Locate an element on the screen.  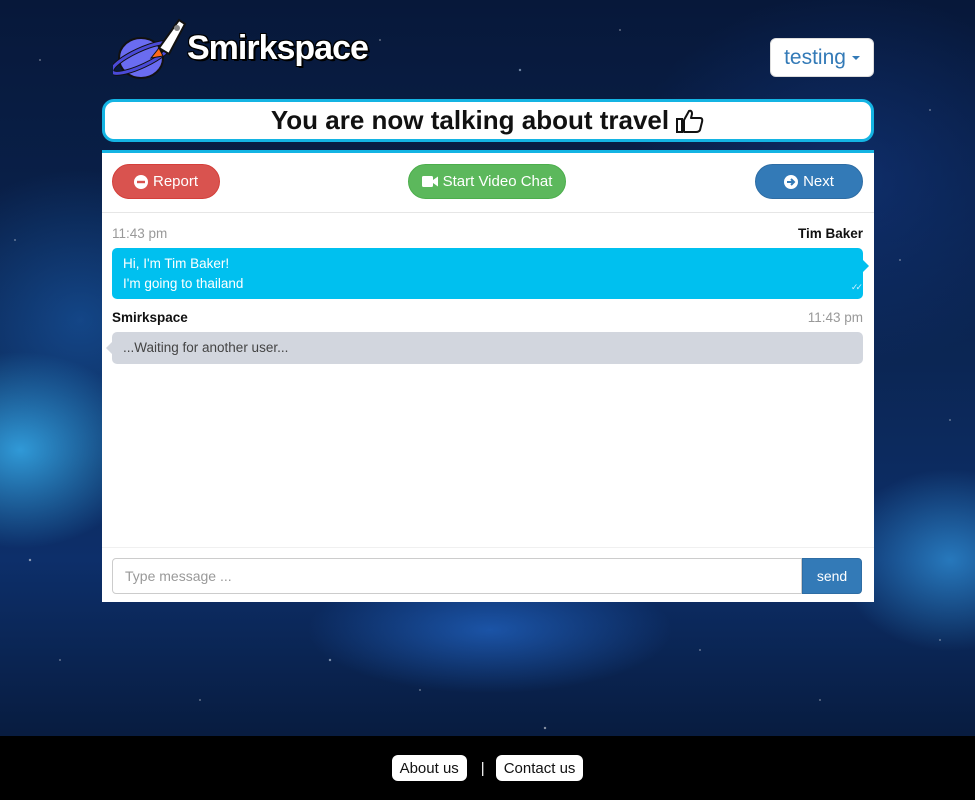
planet-rocket-icon is located at coordinates (150, 48).